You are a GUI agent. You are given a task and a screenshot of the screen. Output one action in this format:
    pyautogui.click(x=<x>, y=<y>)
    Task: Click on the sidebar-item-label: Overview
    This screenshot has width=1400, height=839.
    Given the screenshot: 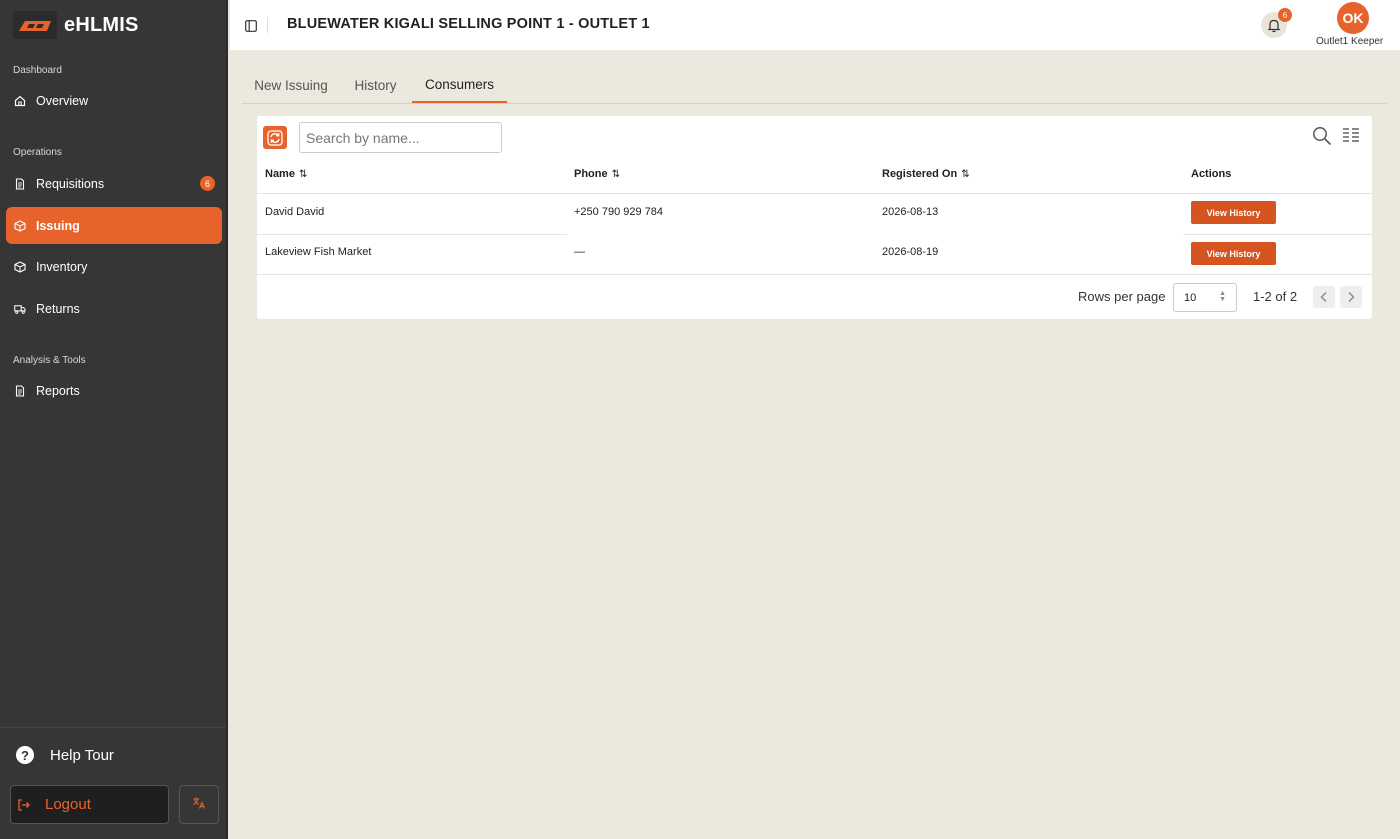 What is the action you would take?
    pyautogui.click(x=62, y=100)
    